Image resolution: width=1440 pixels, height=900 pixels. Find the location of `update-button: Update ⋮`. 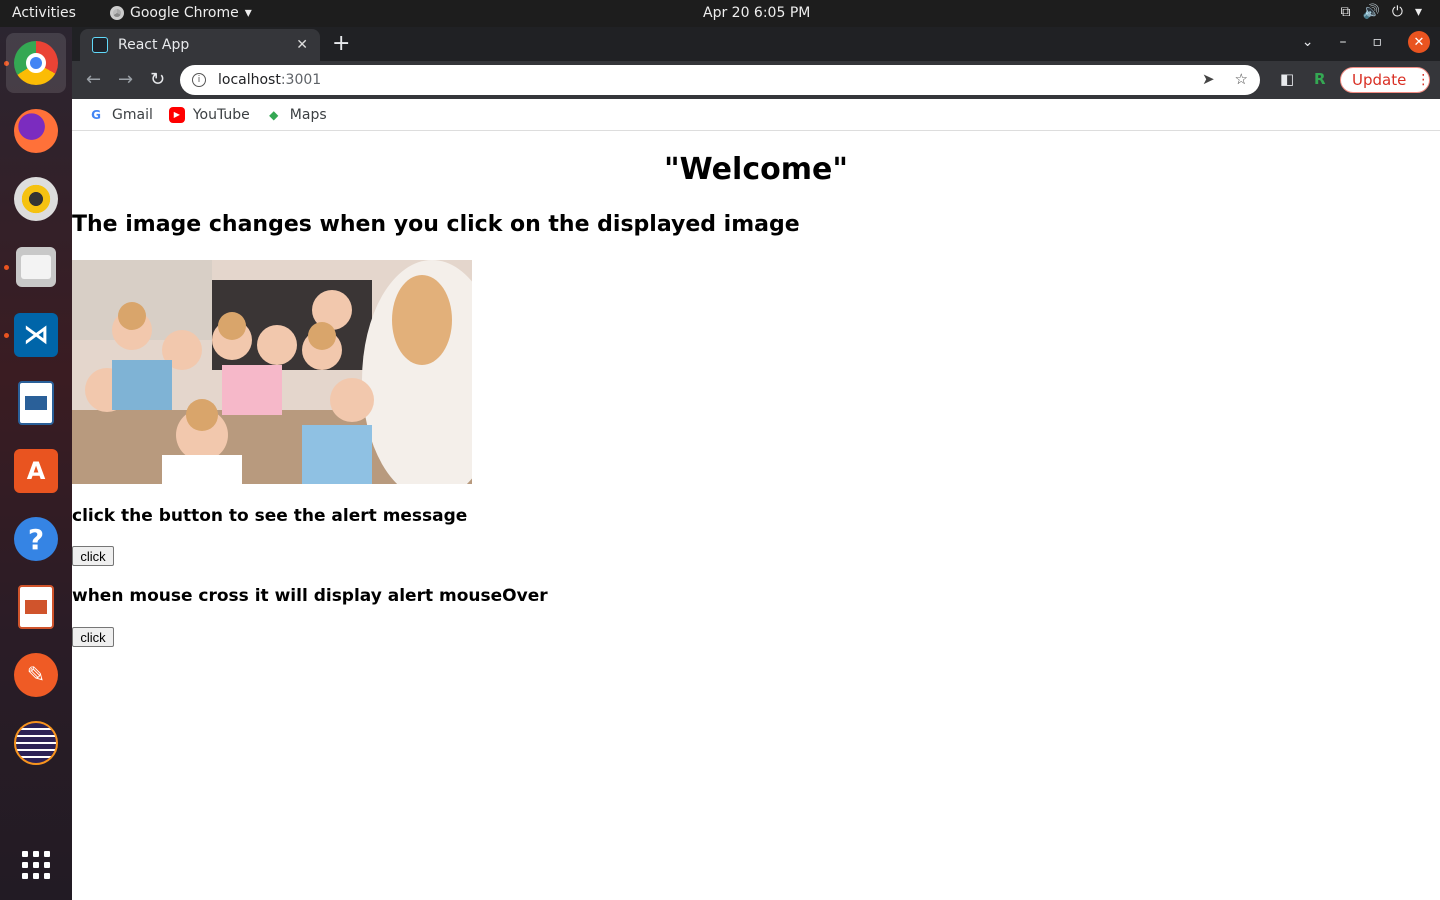

update-button: Update ⋮ is located at coordinates (1385, 80).